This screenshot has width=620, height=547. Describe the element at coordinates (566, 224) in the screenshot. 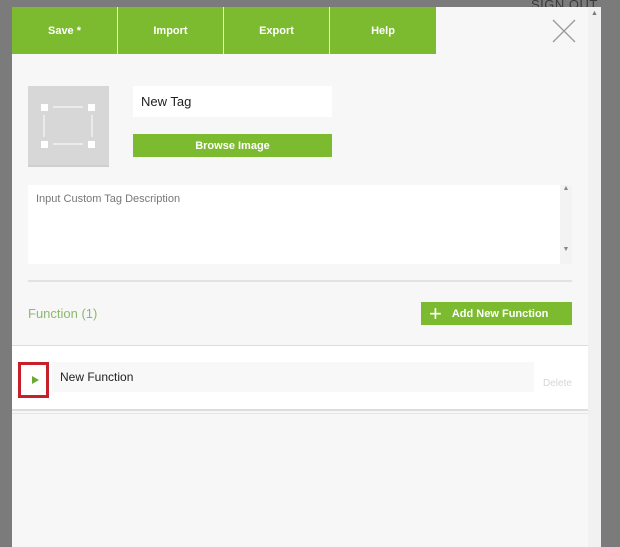

I see `description-scrollbar: ▲ ▼` at that location.